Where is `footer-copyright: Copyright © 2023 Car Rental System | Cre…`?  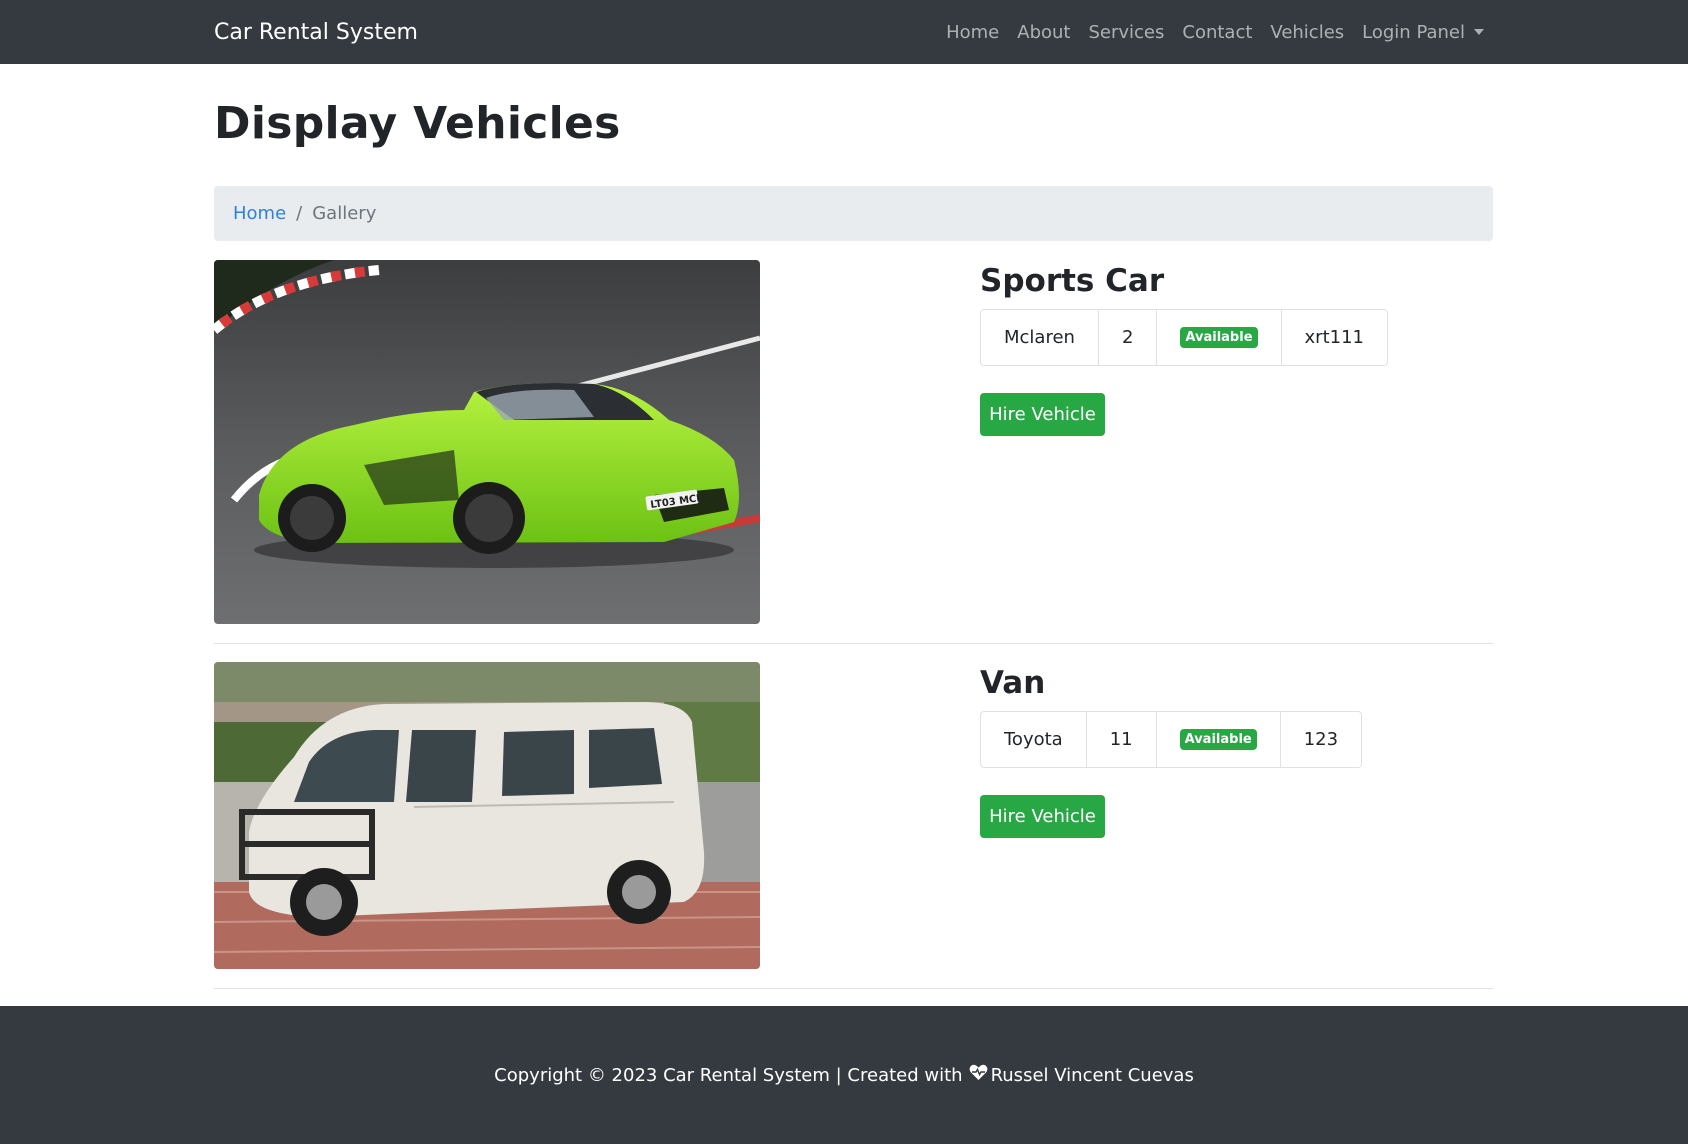
footer-copyright: Copyright © 2023 Car Rental System | Cre… is located at coordinates (728, 1075).